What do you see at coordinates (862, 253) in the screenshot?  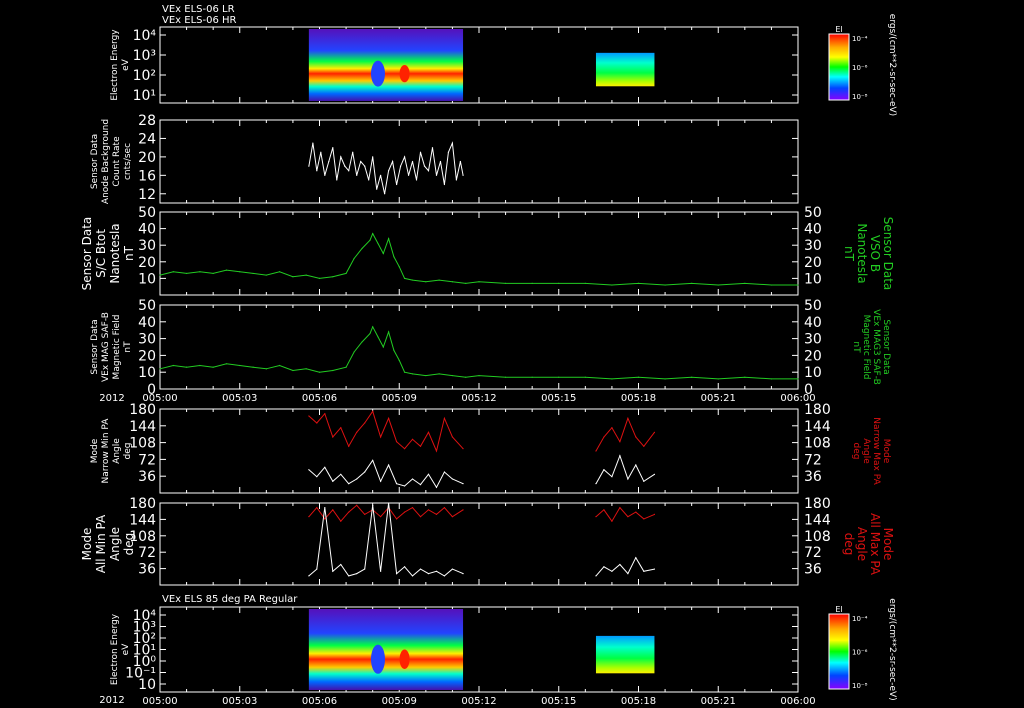 I see `right-axis-label-line: Nanotesla` at bounding box center [862, 253].